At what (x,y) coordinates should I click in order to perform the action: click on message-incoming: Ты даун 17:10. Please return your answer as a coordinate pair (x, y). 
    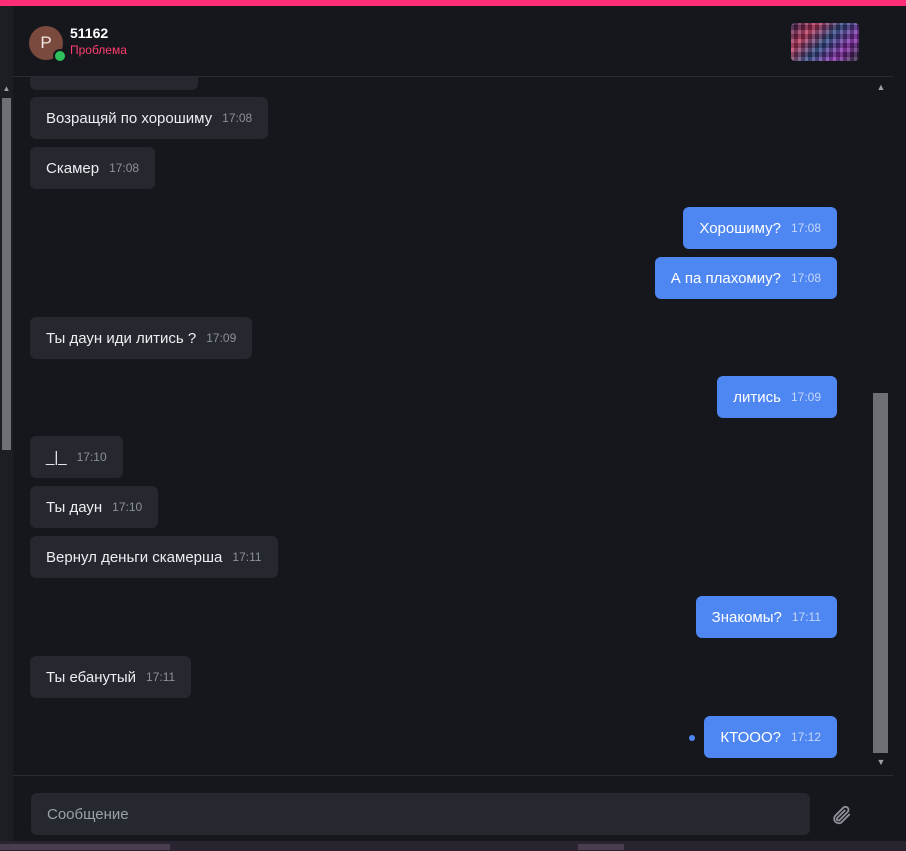
    Looking at the image, I should click on (94, 507).